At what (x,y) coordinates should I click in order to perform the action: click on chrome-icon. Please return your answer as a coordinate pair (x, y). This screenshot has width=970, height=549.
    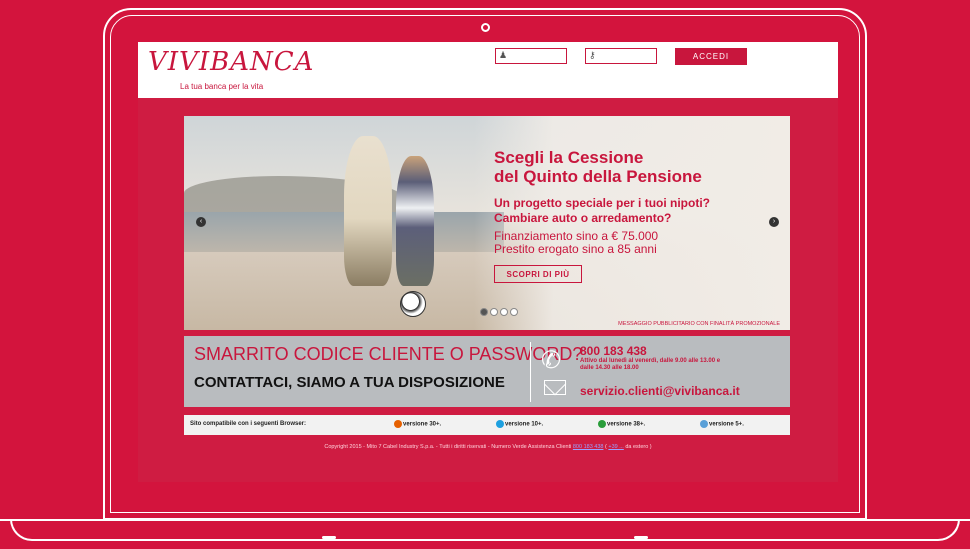
    Looking at the image, I should click on (602, 424).